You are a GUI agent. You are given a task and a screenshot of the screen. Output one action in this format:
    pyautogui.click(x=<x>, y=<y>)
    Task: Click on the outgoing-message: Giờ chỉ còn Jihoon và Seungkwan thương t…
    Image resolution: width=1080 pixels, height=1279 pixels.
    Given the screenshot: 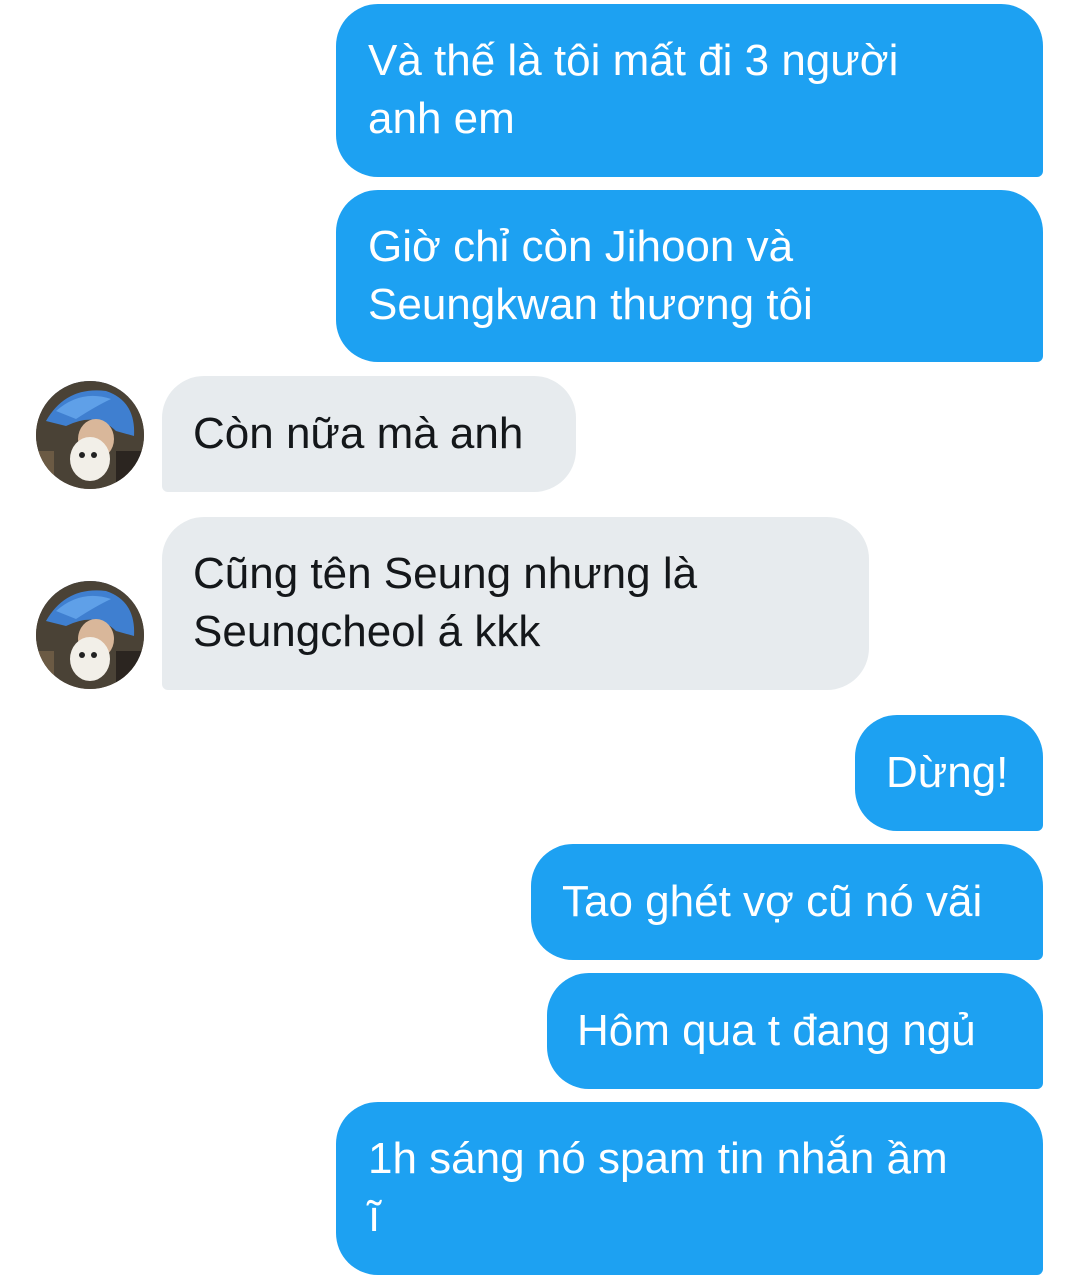 What is the action you would take?
    pyautogui.click(x=689, y=276)
    